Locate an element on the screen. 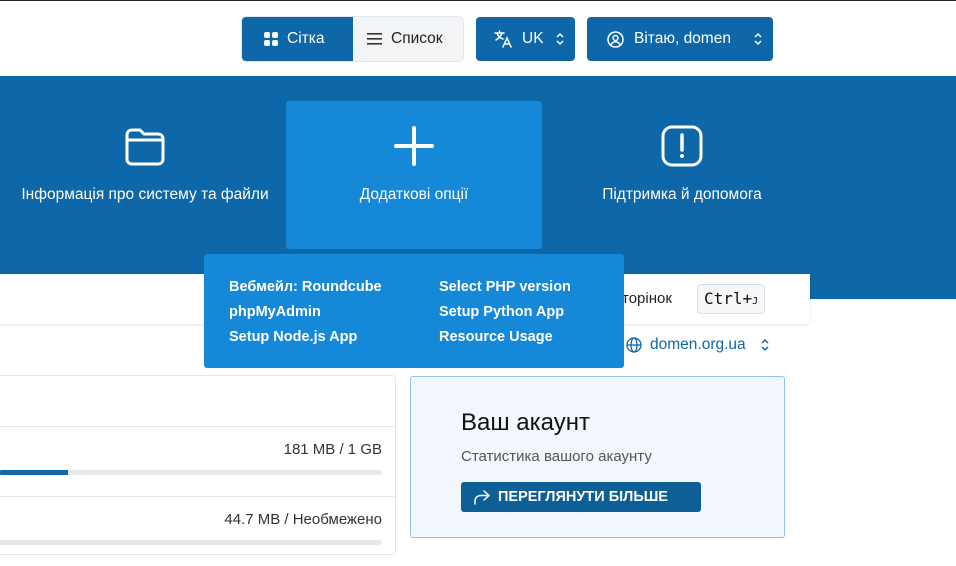  menu-item-nodejs: Setup Node.js App is located at coordinates (293, 337).